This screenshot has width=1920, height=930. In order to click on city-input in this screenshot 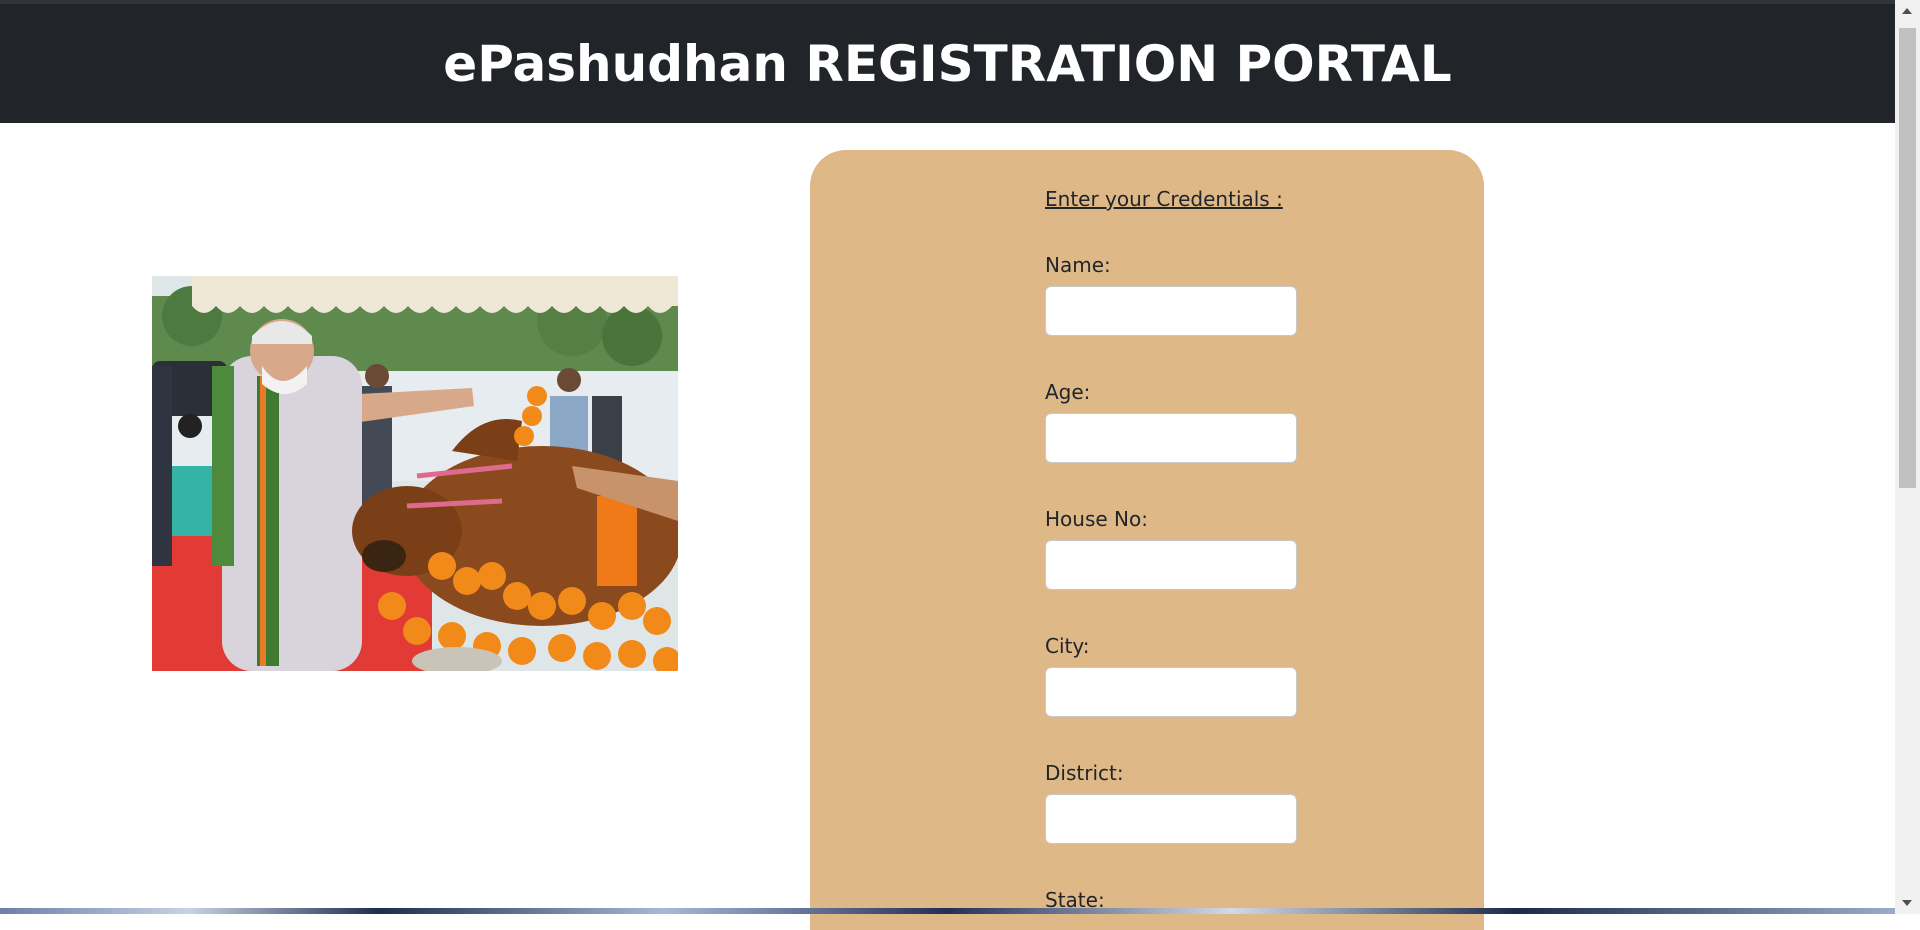, I will do `click(1171, 692)`.